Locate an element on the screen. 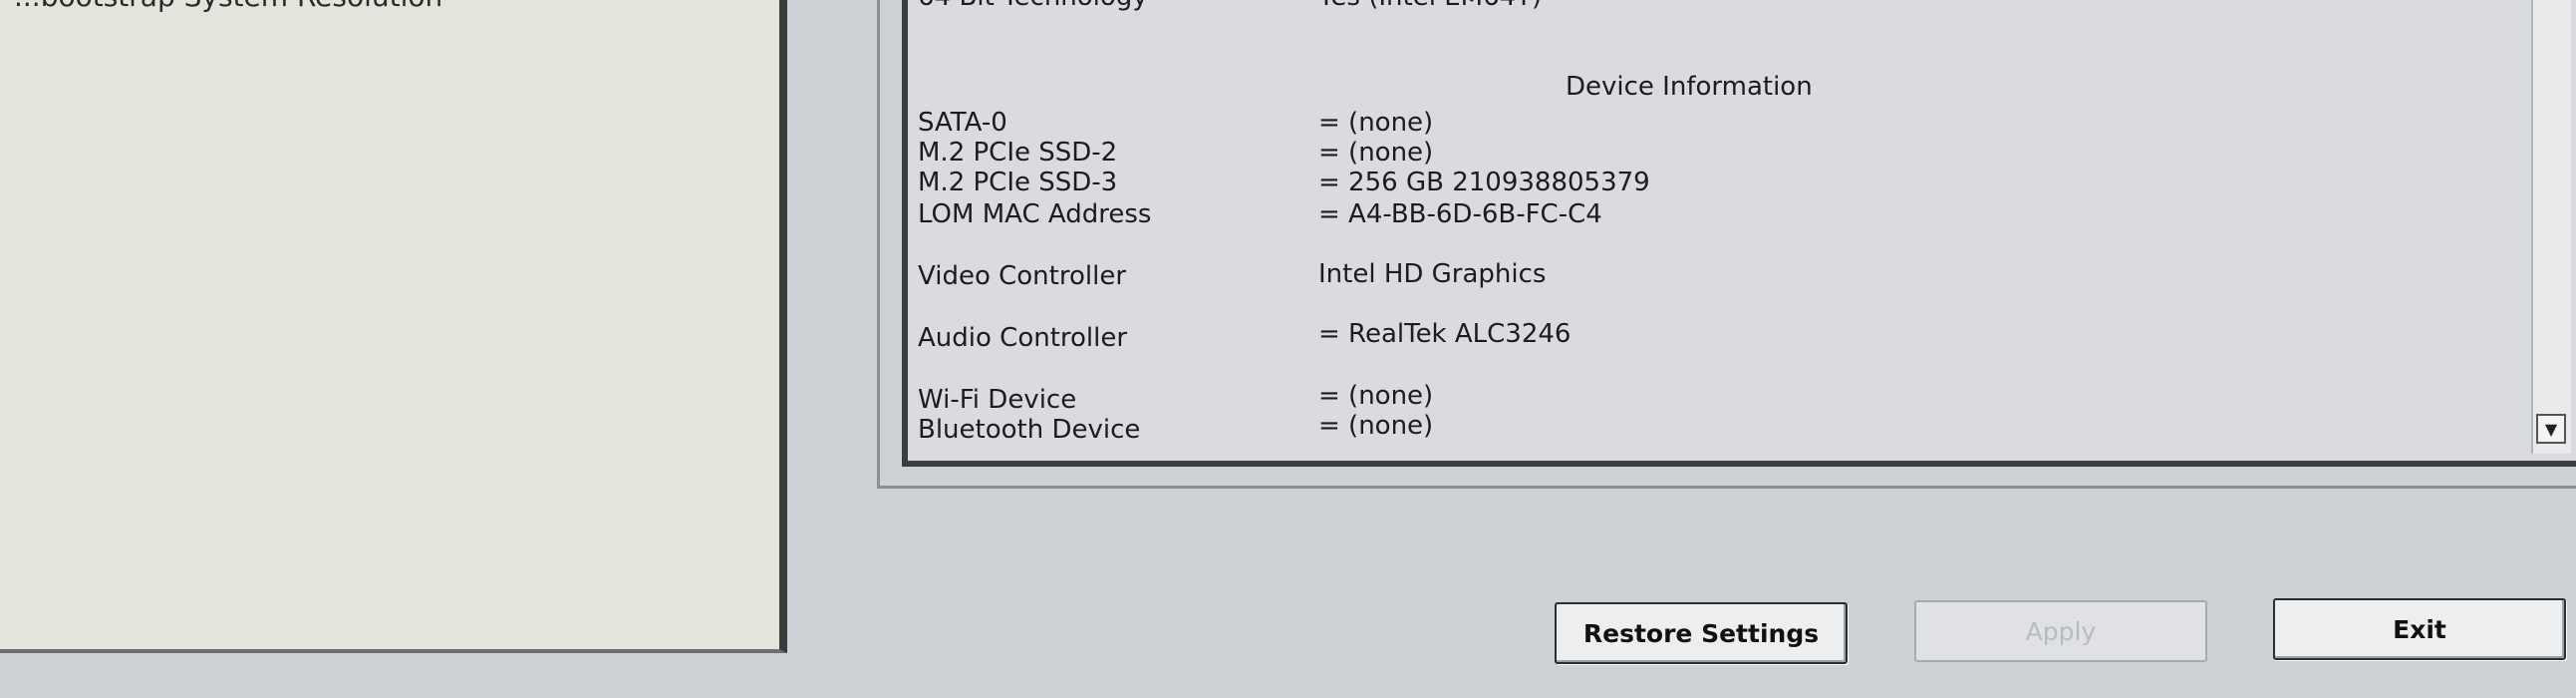  left-panel-partial-text: ...bootstrap System Resolution is located at coordinates (228, 6).